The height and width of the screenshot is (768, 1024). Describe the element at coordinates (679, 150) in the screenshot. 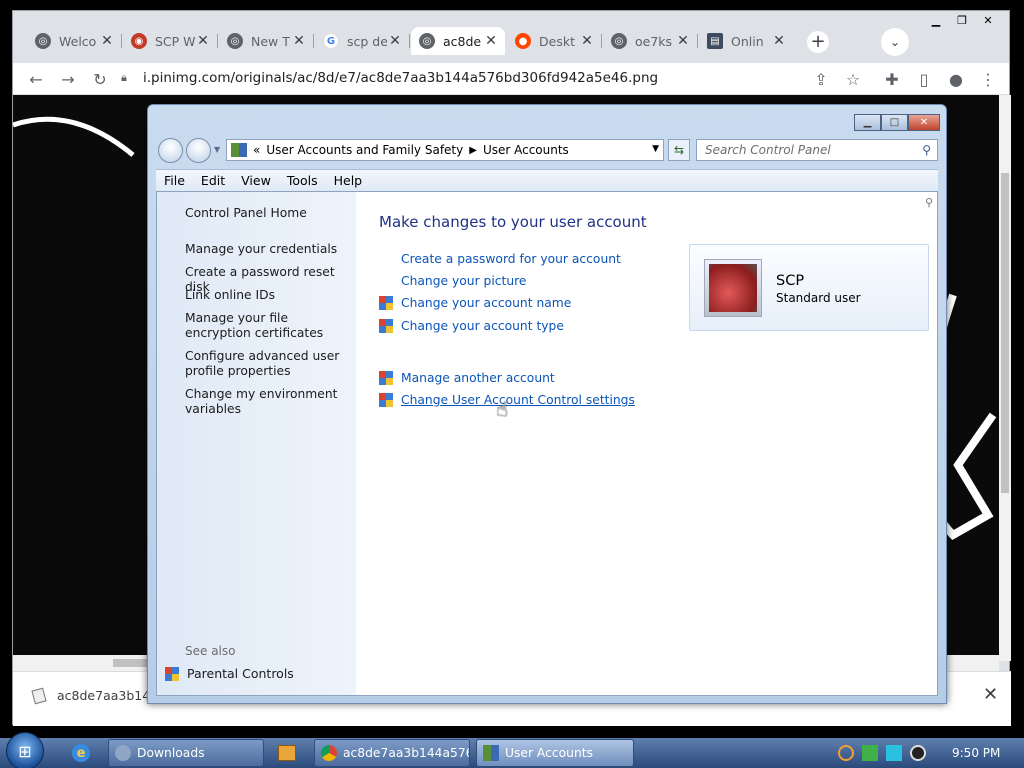

I see `refresh-button: ⇆` at that location.